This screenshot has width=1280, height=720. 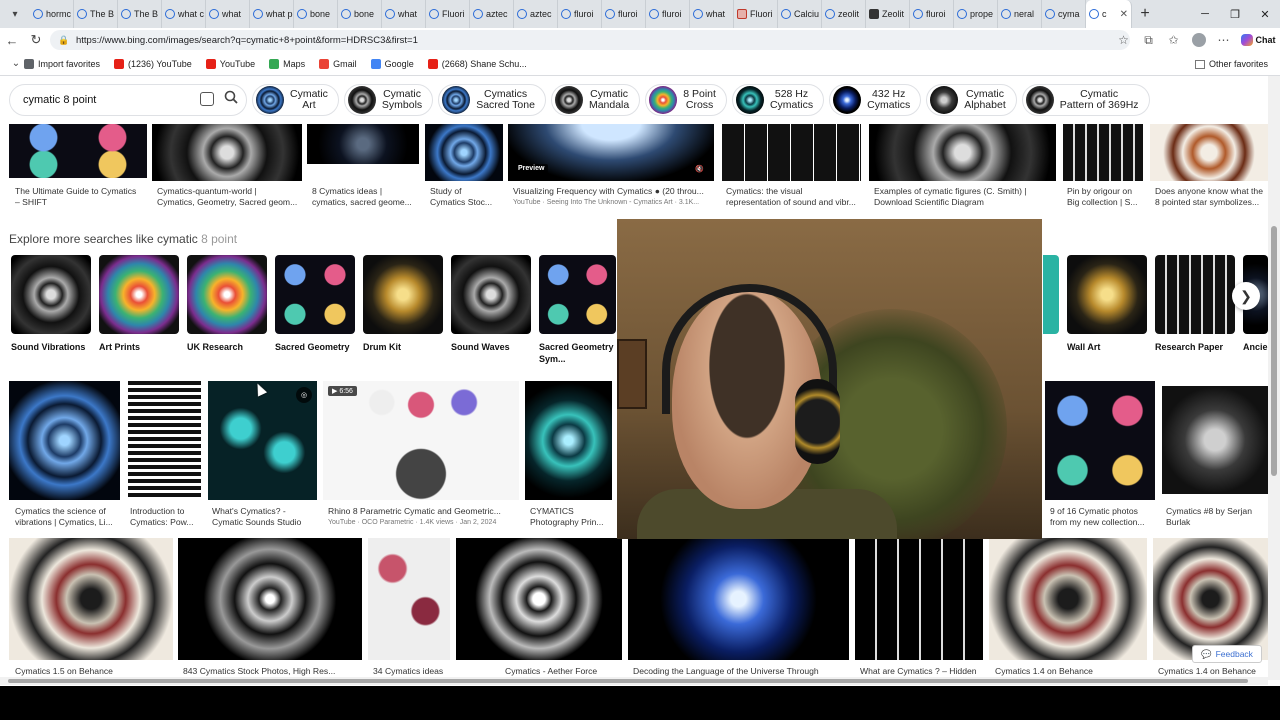 I want to click on visual-search-overlay-icon: ◎, so click(x=304, y=395).